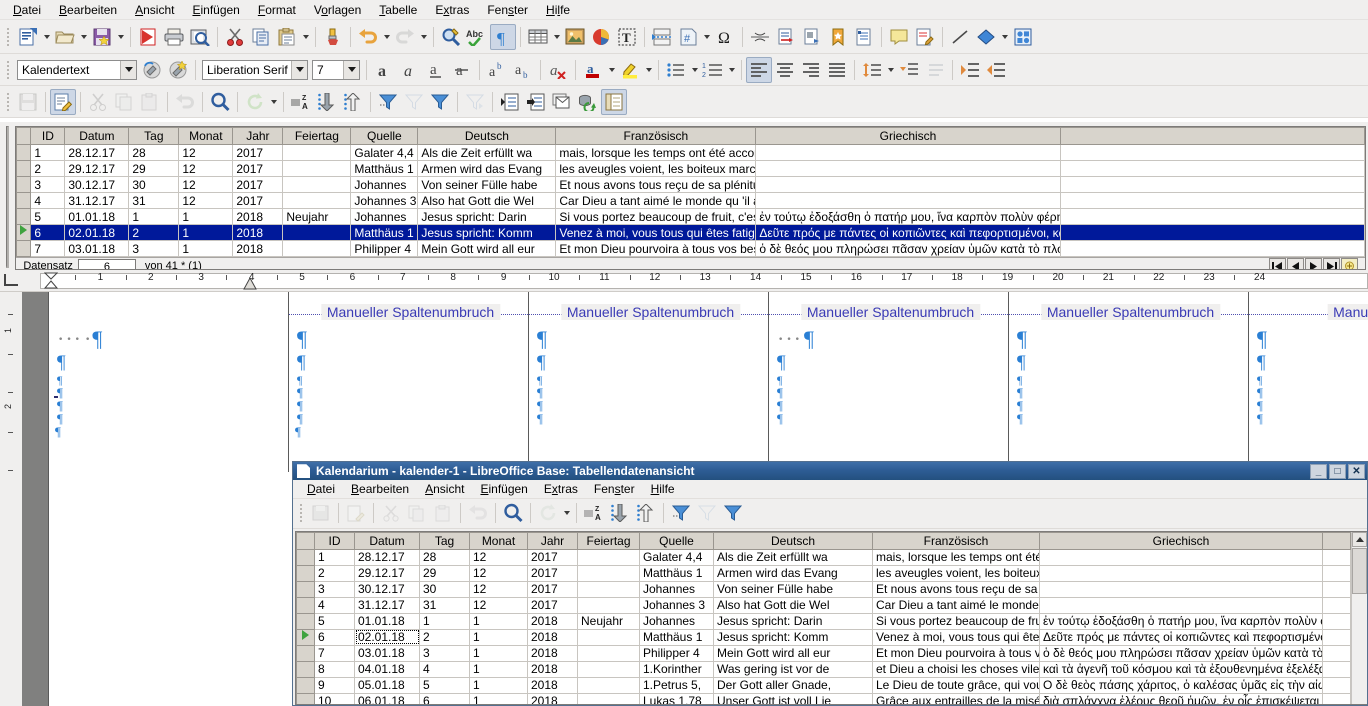 The image size is (1368, 706). I want to click on insert-special-character-icon: Ω, so click(725, 37).